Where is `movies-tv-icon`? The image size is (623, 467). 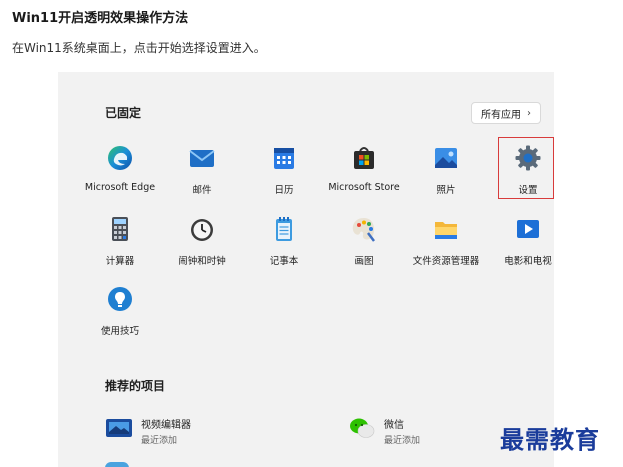 movies-tv-icon is located at coordinates (528, 229).